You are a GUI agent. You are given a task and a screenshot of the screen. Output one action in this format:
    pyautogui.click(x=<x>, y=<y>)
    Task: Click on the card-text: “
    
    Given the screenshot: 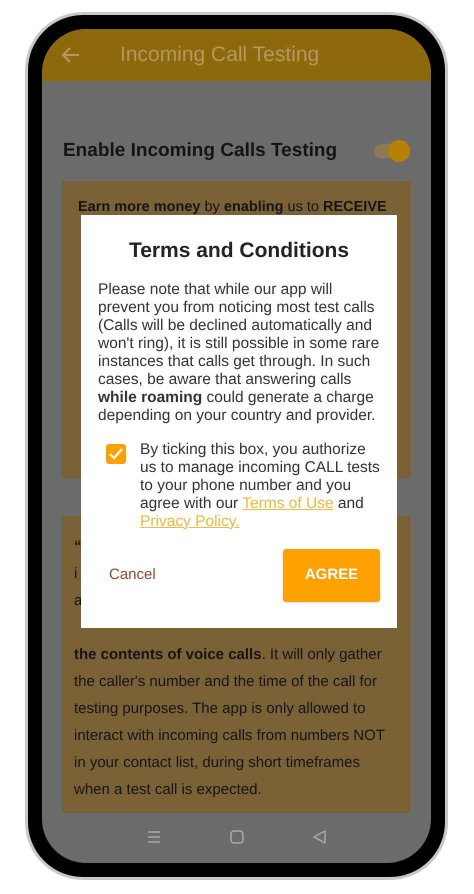 What is the action you would take?
    pyautogui.click(x=78, y=546)
    